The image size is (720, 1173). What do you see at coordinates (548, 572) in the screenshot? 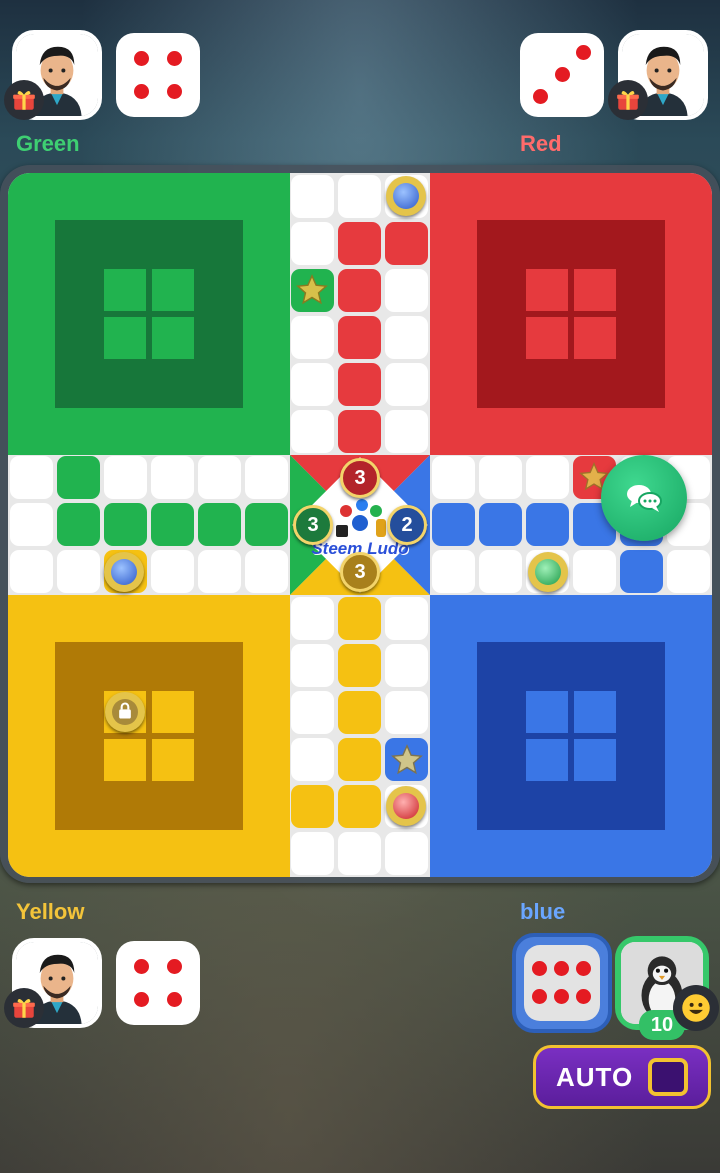
I see `token-green` at bounding box center [548, 572].